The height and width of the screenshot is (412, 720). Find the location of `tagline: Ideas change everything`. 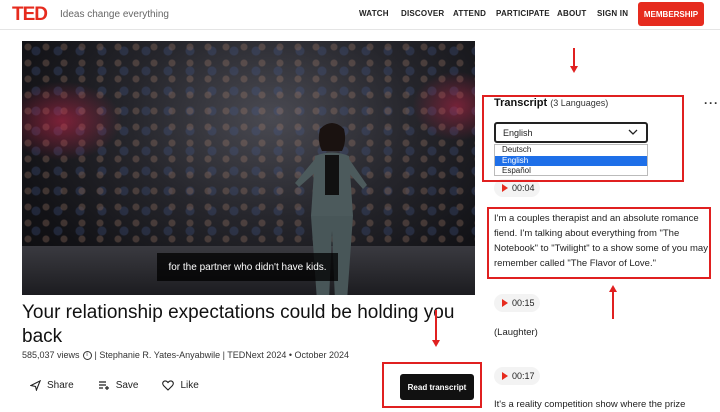

tagline: Ideas change everything is located at coordinates (114, 14).